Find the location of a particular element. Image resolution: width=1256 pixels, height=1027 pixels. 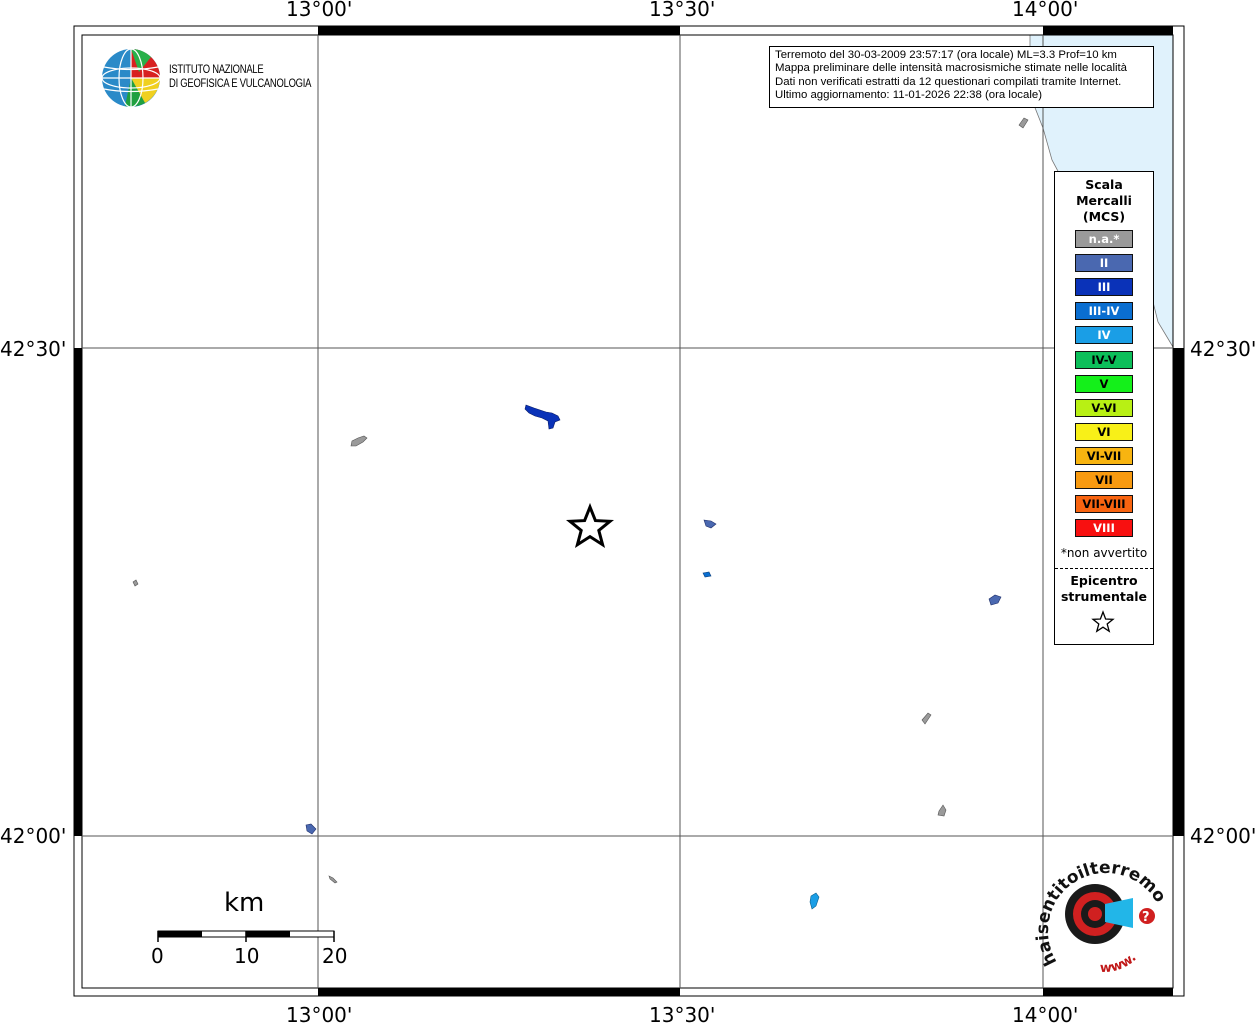

scale-bar-tick-20: 20 is located at coordinates (335, 956).